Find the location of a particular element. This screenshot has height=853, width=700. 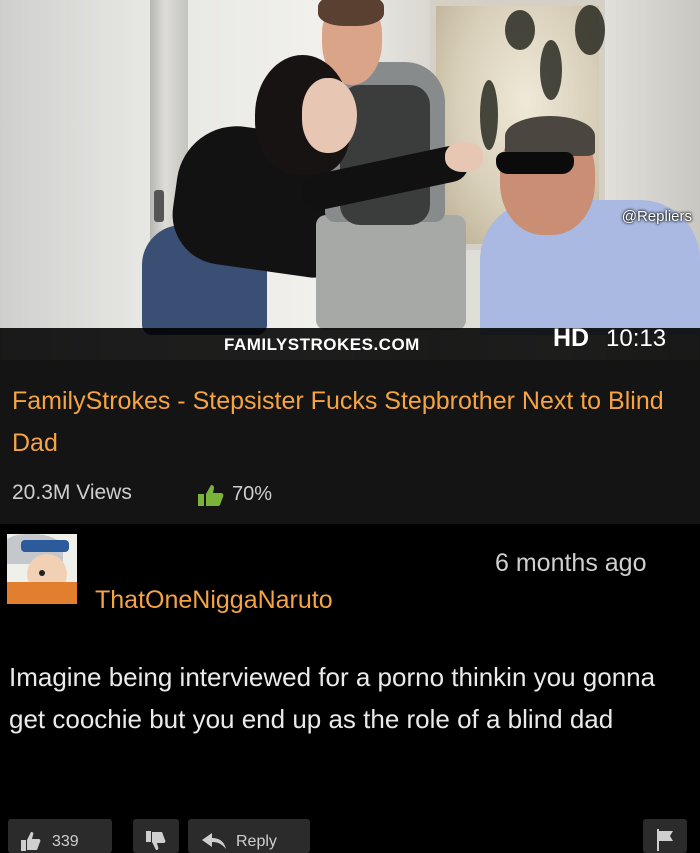

video-duration: 10:13 is located at coordinates (636, 338).